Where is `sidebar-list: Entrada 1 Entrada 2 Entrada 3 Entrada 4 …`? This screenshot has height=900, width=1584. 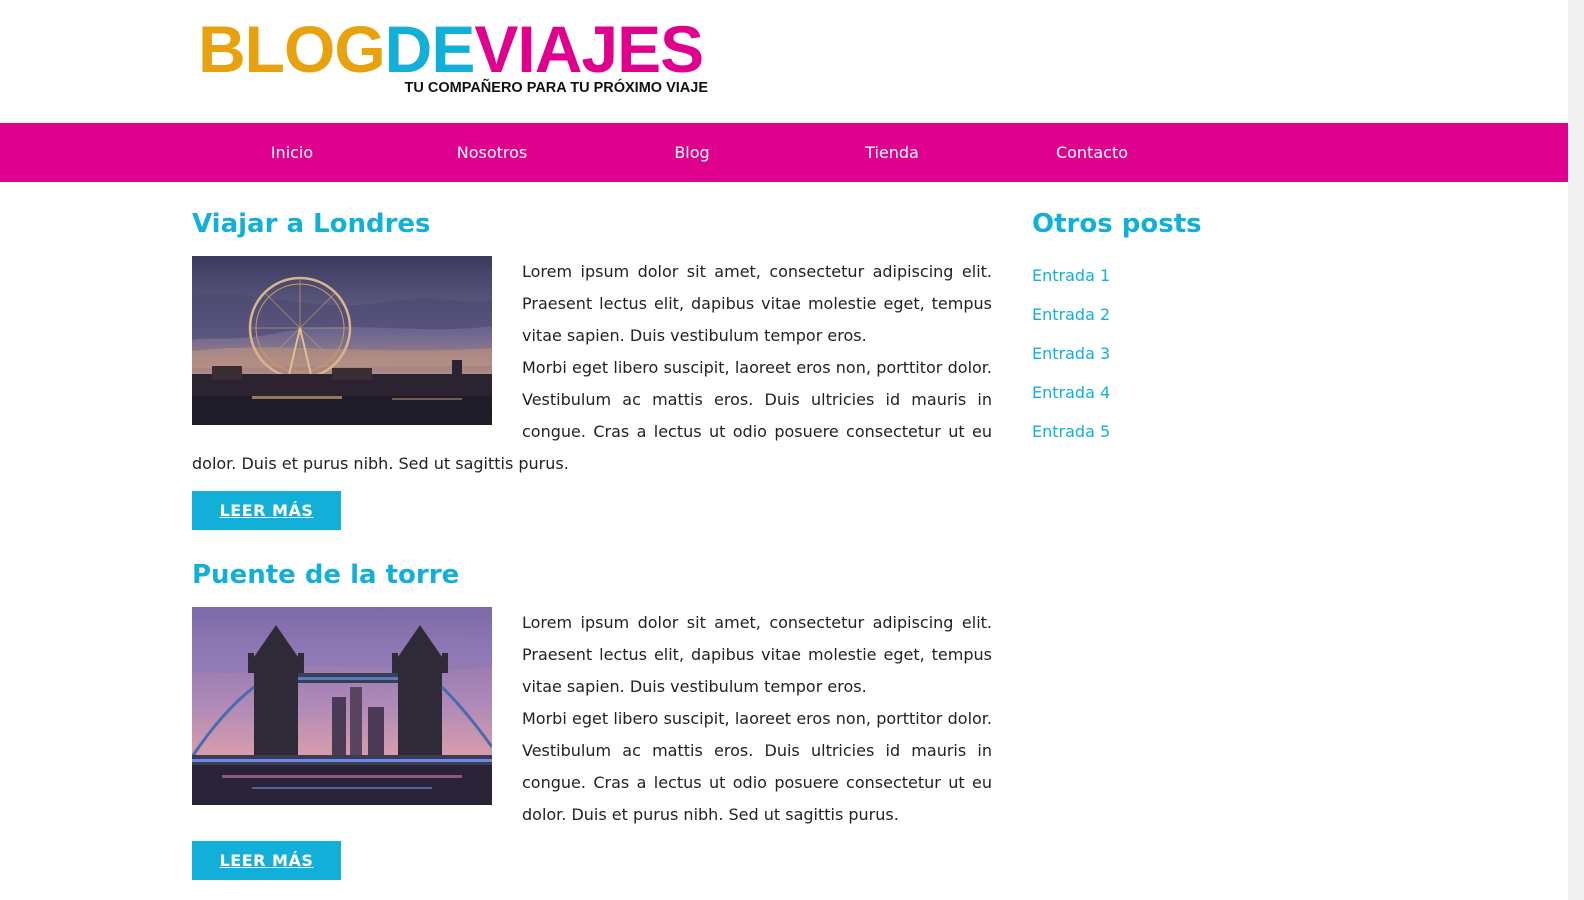
sidebar-list: Entrada 1 Entrada 2 Entrada 3 Entrada 4 … is located at coordinates (1182, 353).